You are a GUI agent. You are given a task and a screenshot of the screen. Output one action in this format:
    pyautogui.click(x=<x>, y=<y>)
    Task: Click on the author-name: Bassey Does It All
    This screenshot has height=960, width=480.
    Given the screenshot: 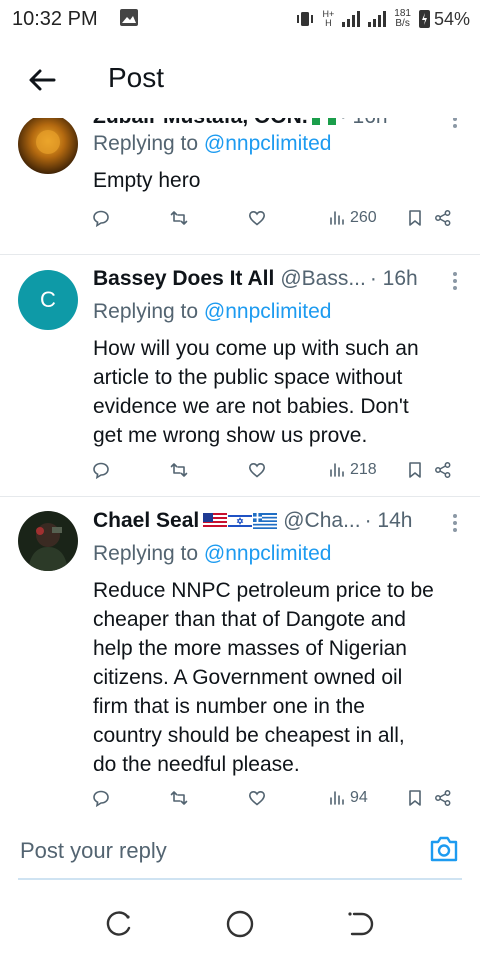 What is the action you would take?
    pyautogui.click(x=183, y=279)
    